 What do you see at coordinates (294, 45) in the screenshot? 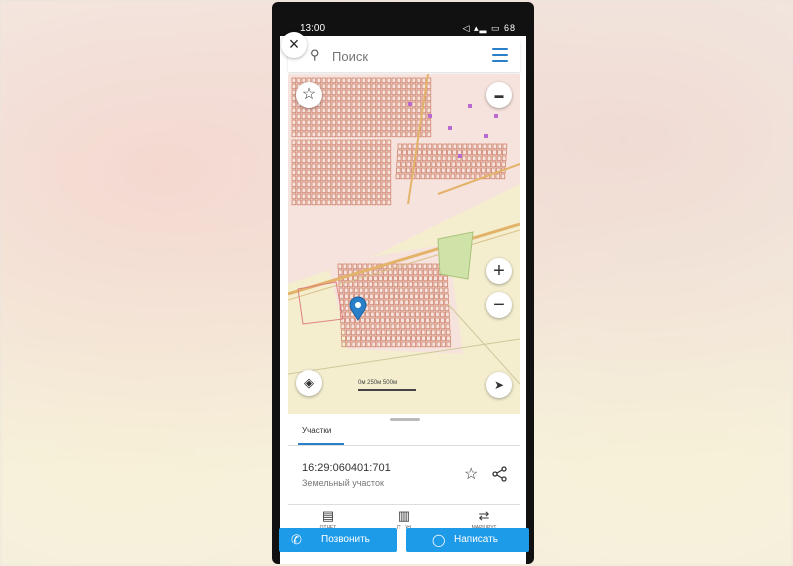
I see `close-icon: ×` at bounding box center [294, 45].